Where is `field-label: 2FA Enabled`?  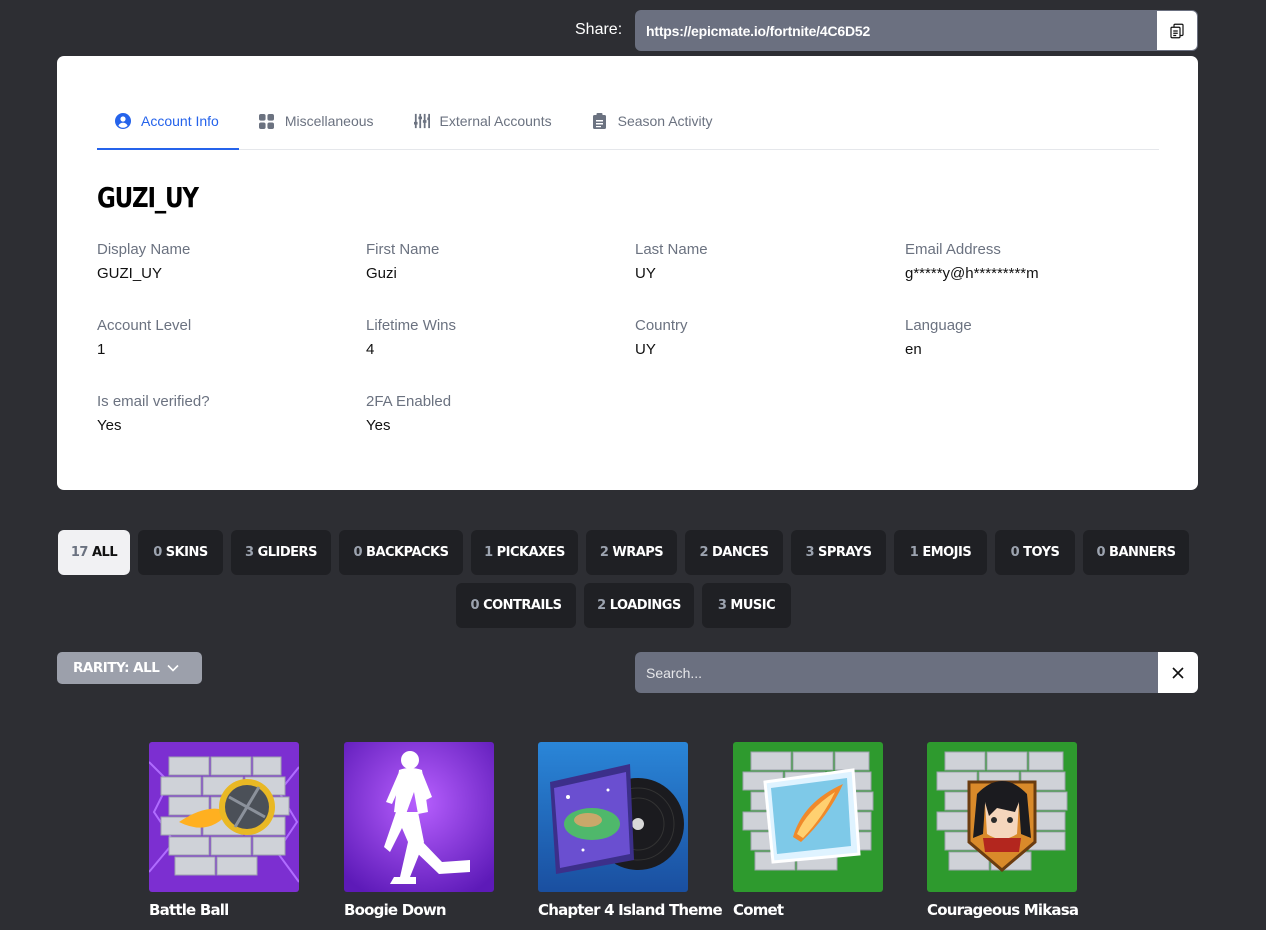
field-label: 2FA Enabled is located at coordinates (409, 401).